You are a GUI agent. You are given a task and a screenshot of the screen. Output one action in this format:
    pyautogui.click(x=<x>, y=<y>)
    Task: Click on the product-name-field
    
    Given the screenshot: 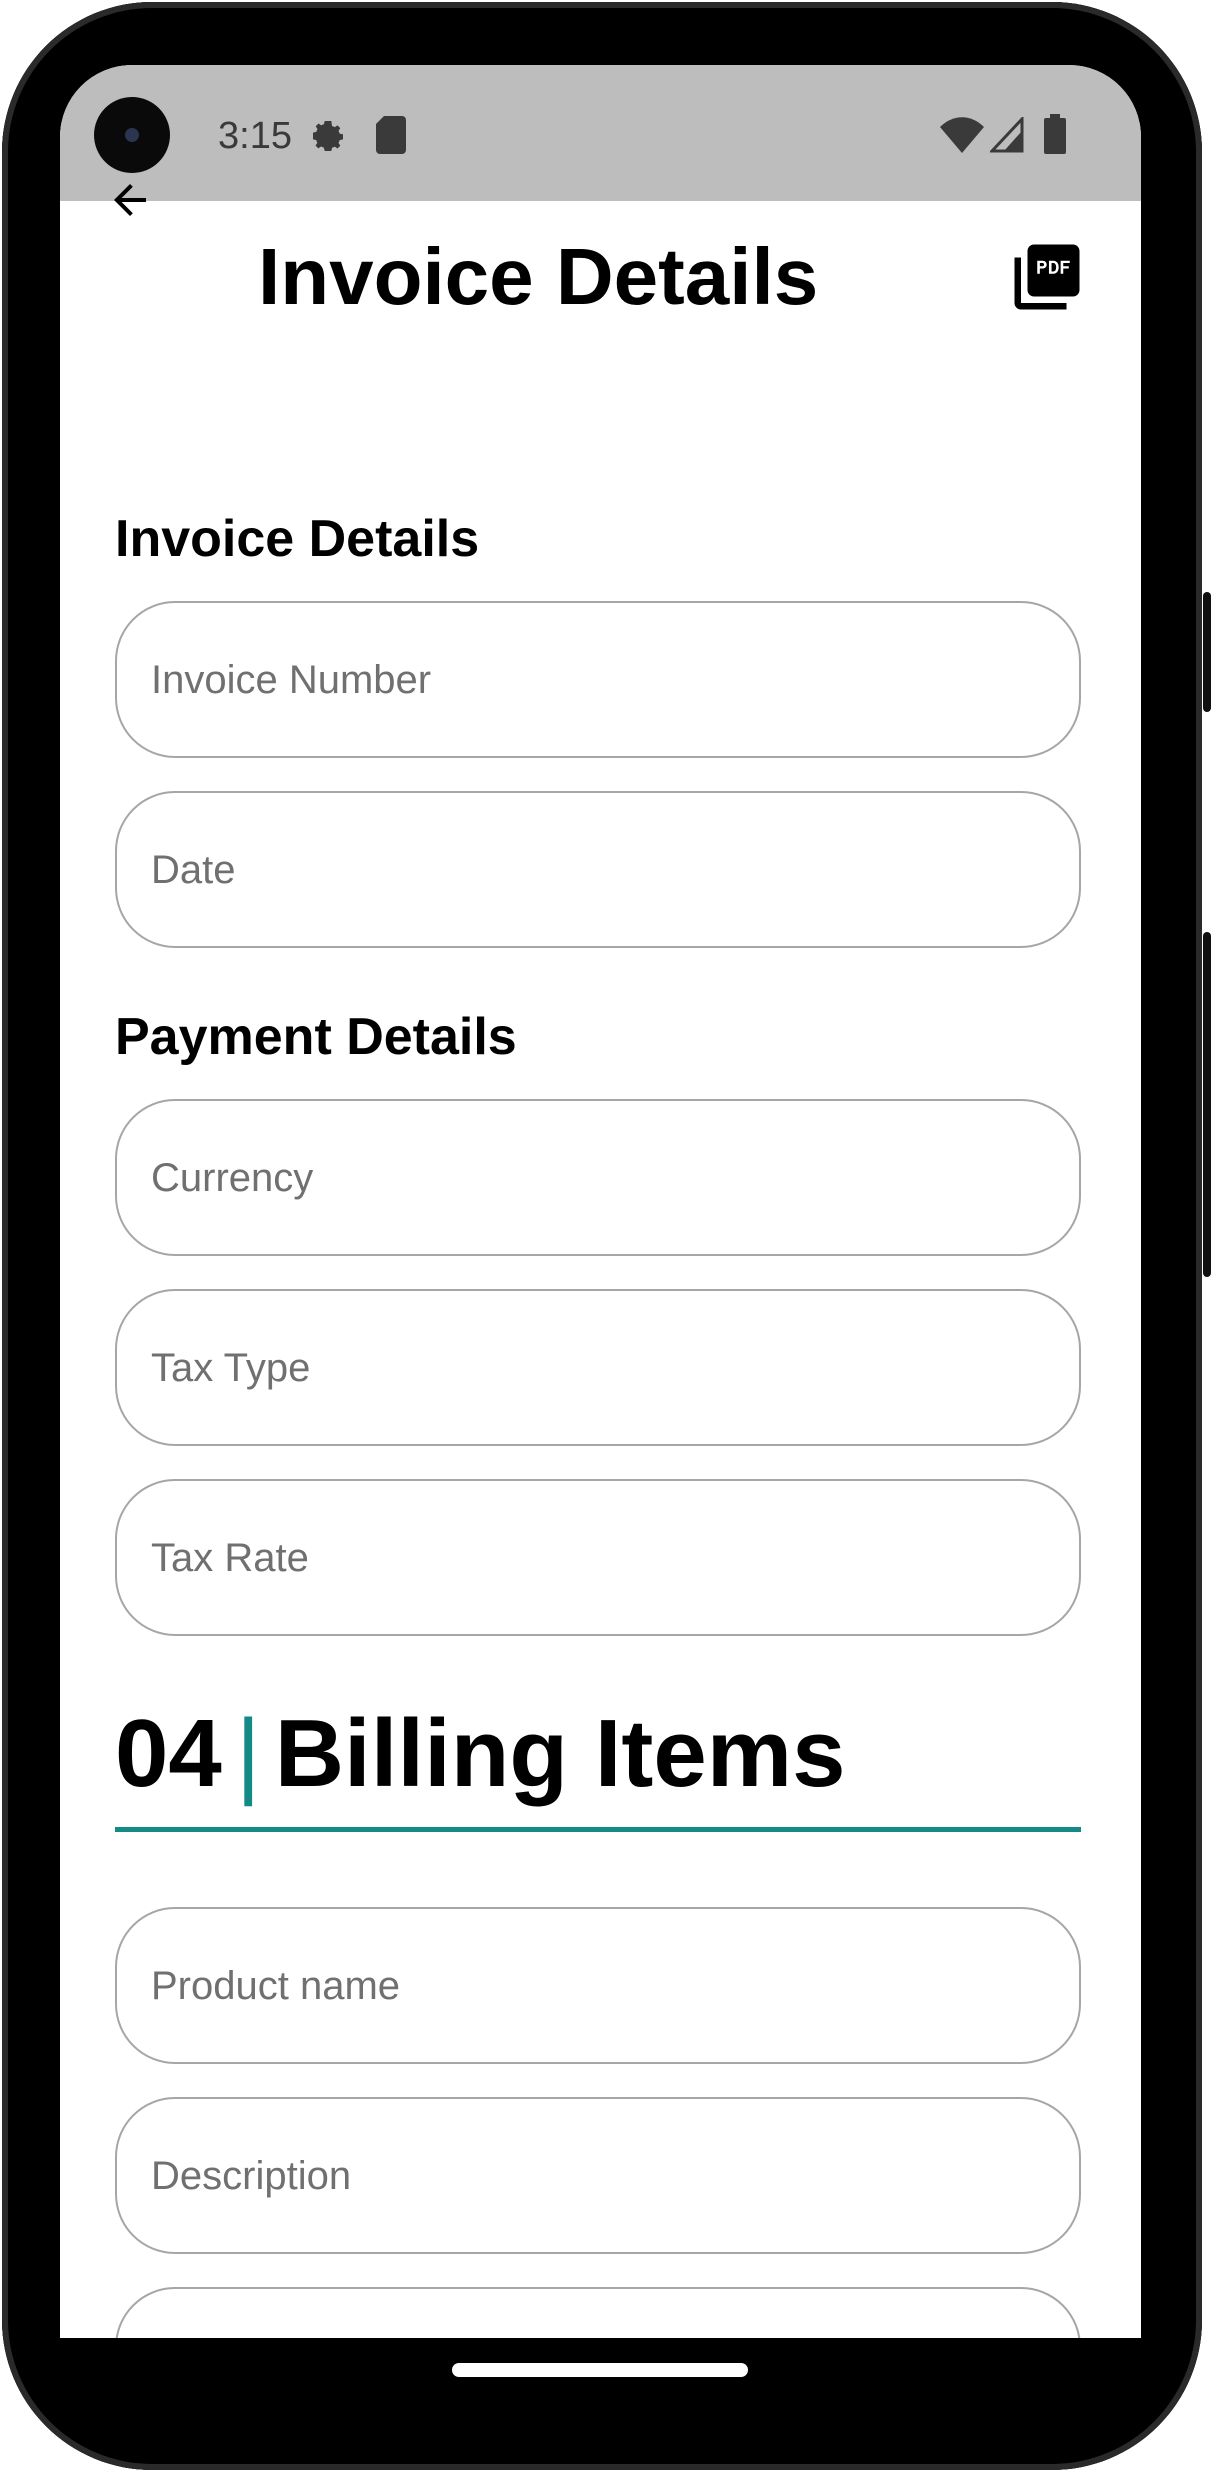 What is the action you would take?
    pyautogui.click(x=598, y=1985)
    